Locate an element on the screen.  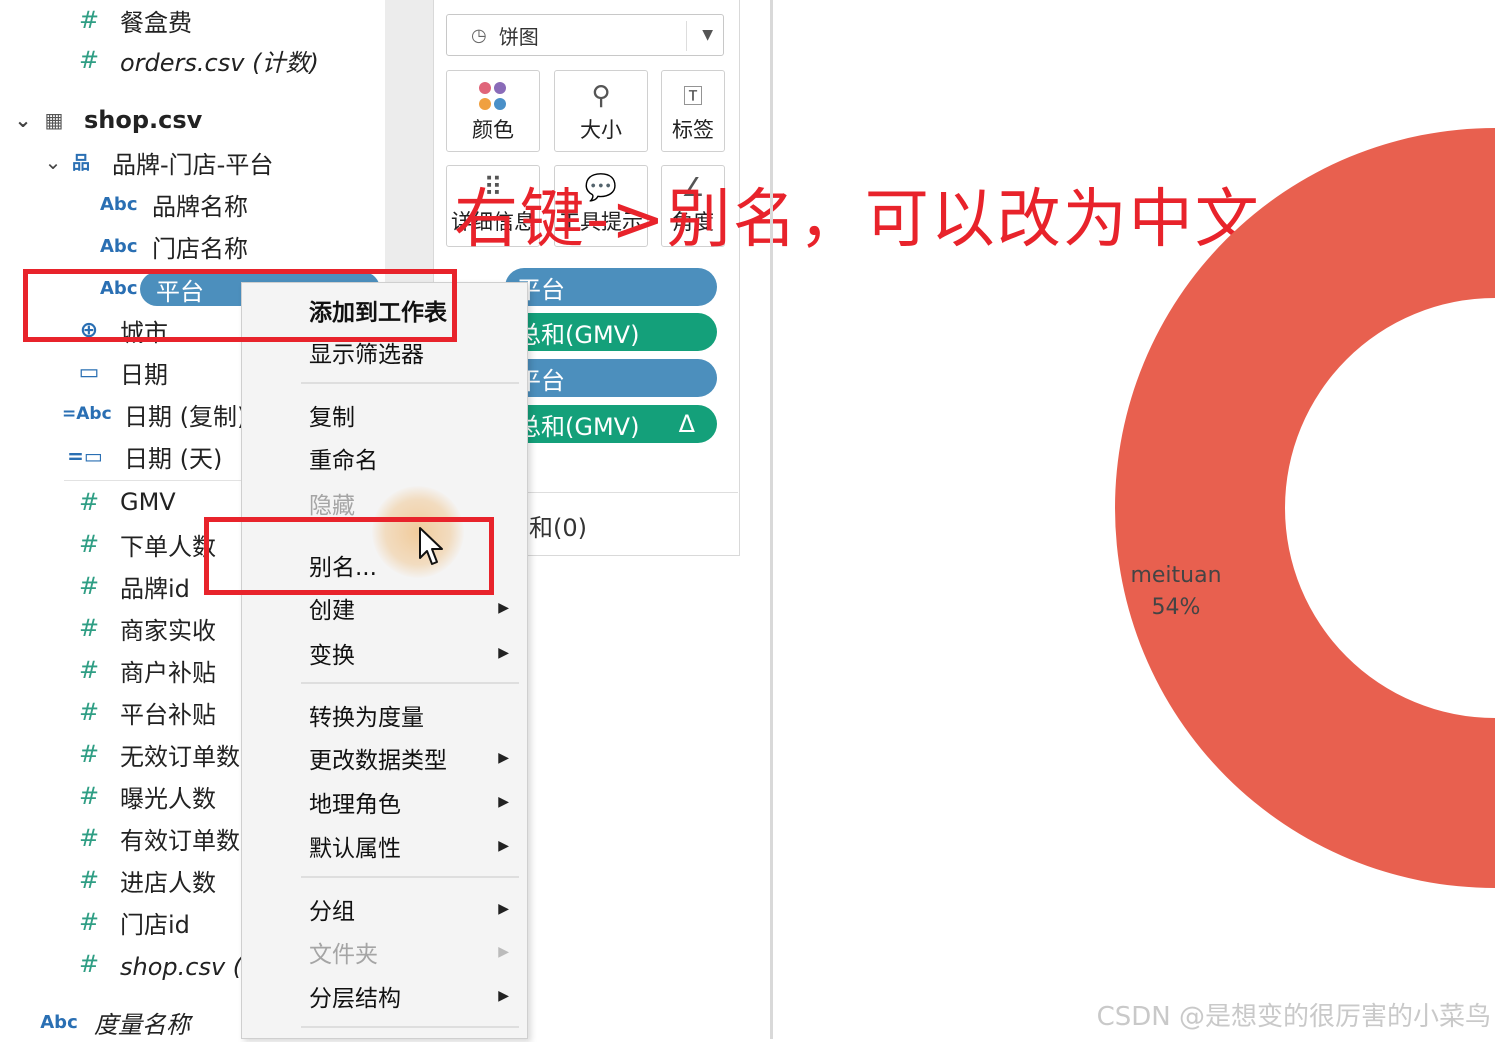
hierarchy-row: ⌄ 品 品牌-门店-平台 is located at coordinates (157, 162).